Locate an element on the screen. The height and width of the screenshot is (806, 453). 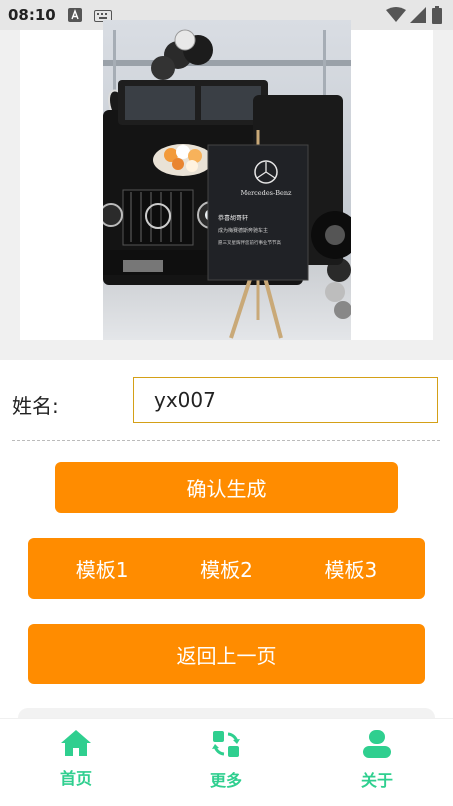
board-line3: 愿三叉星辉伴您前行事业节节高 is located at coordinates (249, 242).